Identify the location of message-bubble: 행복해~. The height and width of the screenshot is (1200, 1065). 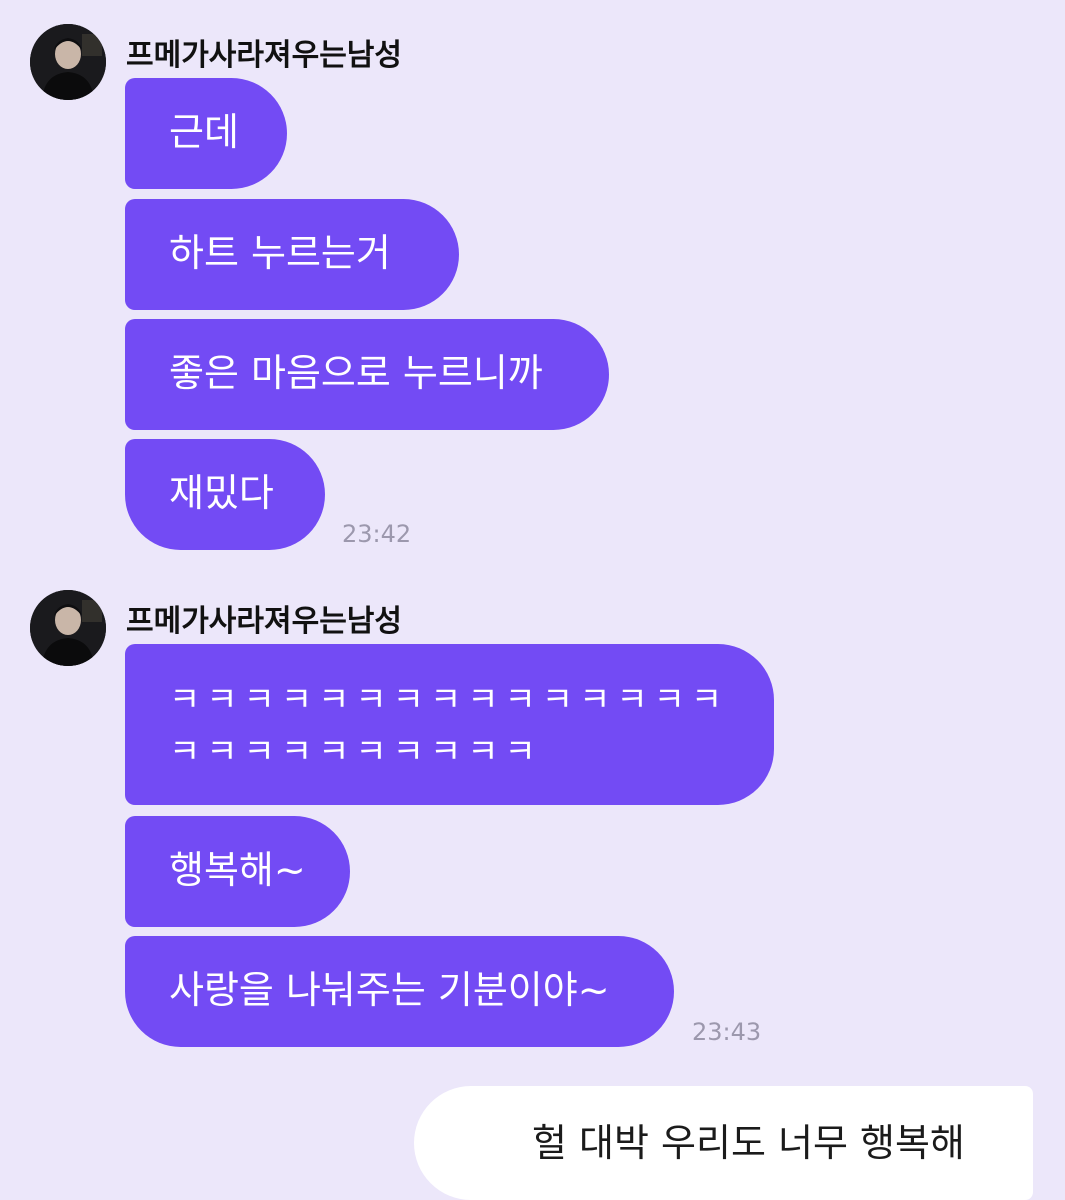
(237, 871).